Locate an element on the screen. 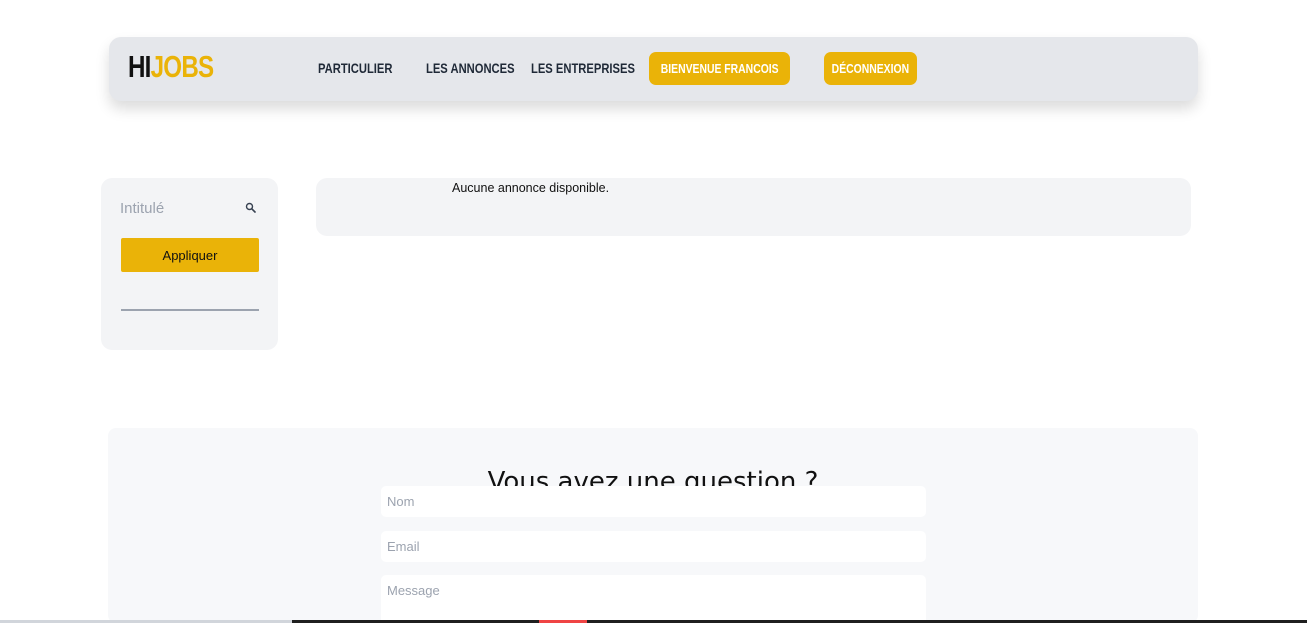  logo-part-hi: HI is located at coordinates (139, 66).